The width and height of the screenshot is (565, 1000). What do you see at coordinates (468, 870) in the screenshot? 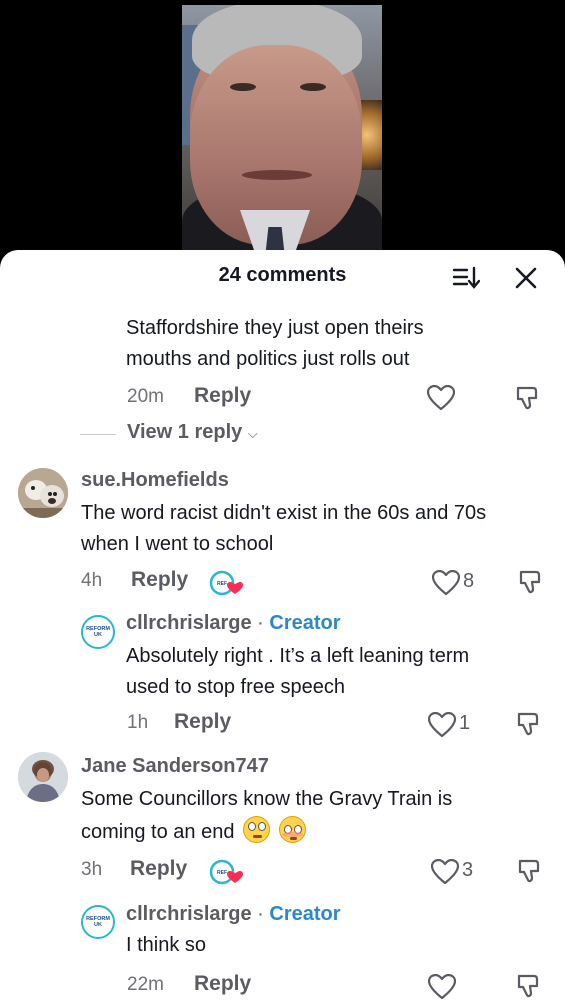
I see `like-count: 3` at bounding box center [468, 870].